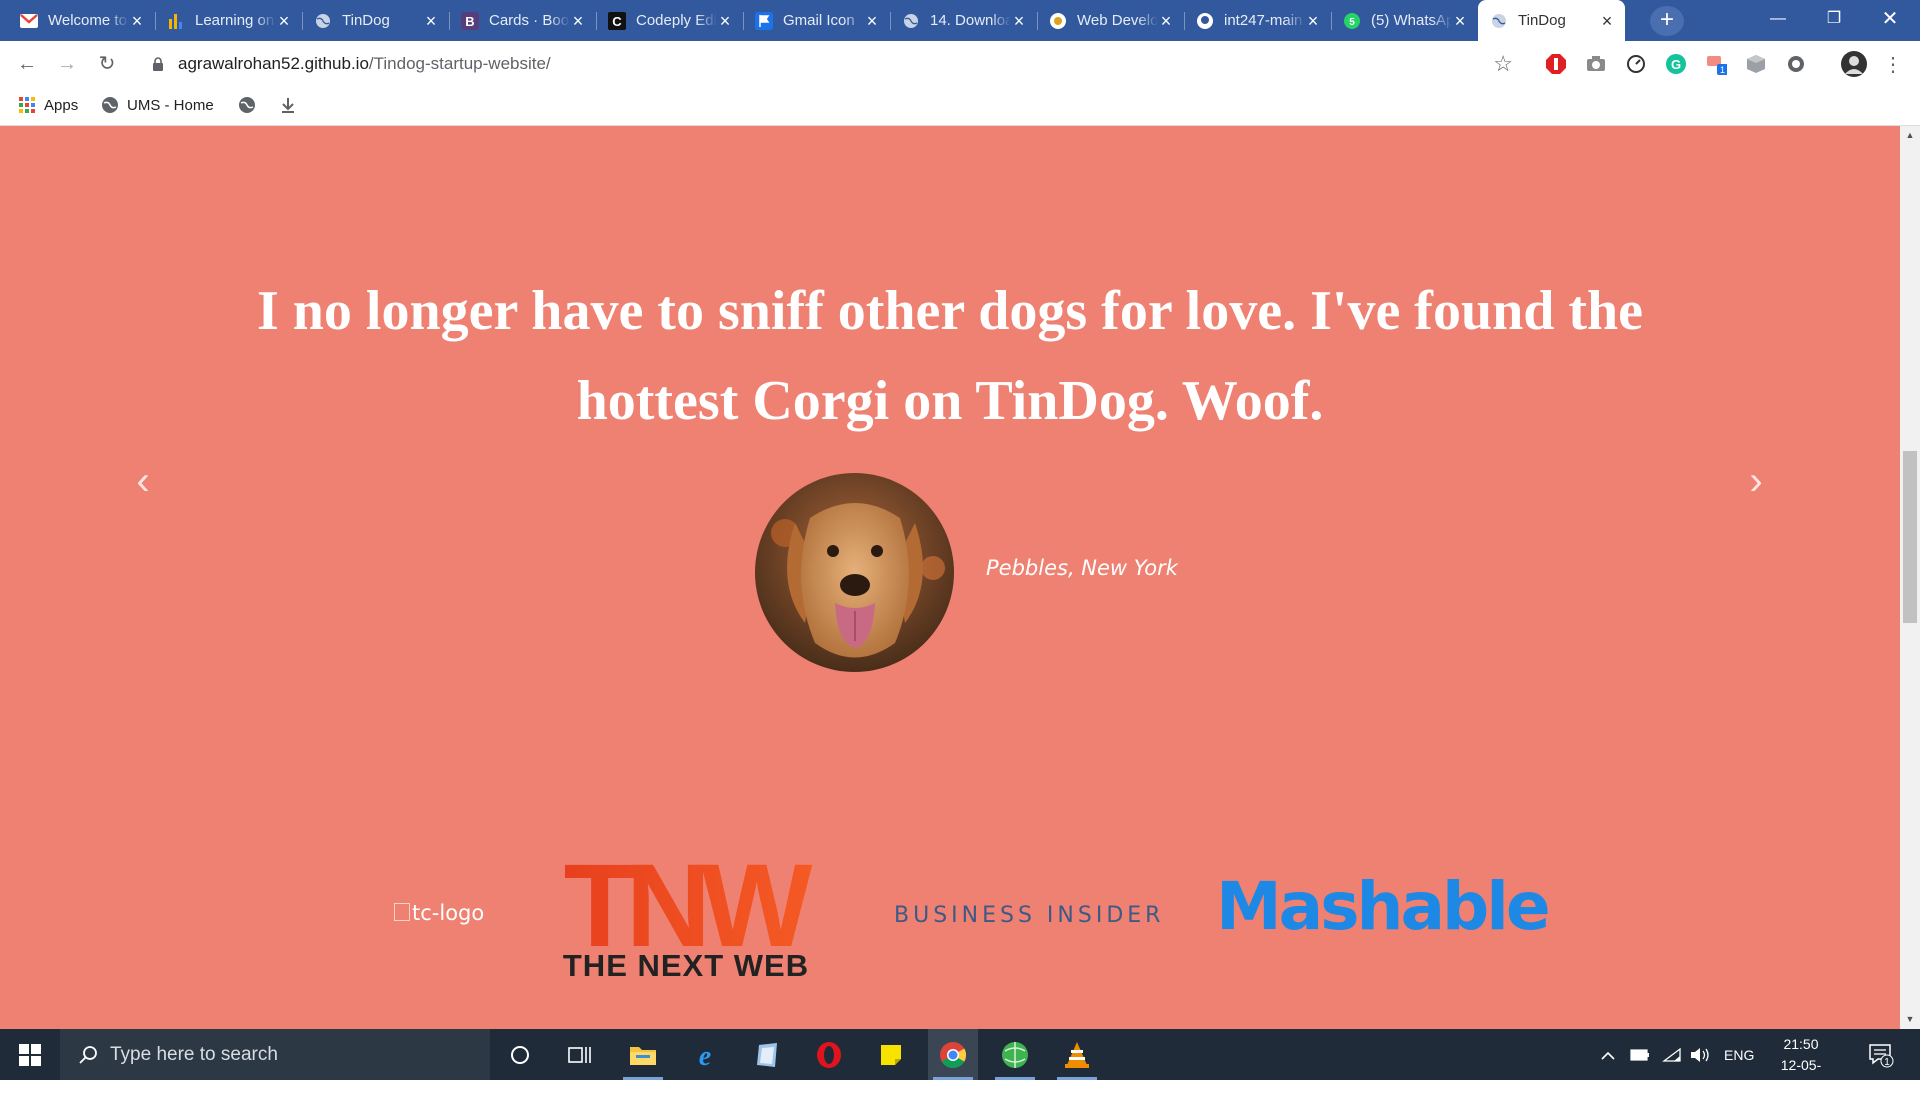 The height and width of the screenshot is (1097, 1920). I want to click on flag-icon, so click(764, 20).